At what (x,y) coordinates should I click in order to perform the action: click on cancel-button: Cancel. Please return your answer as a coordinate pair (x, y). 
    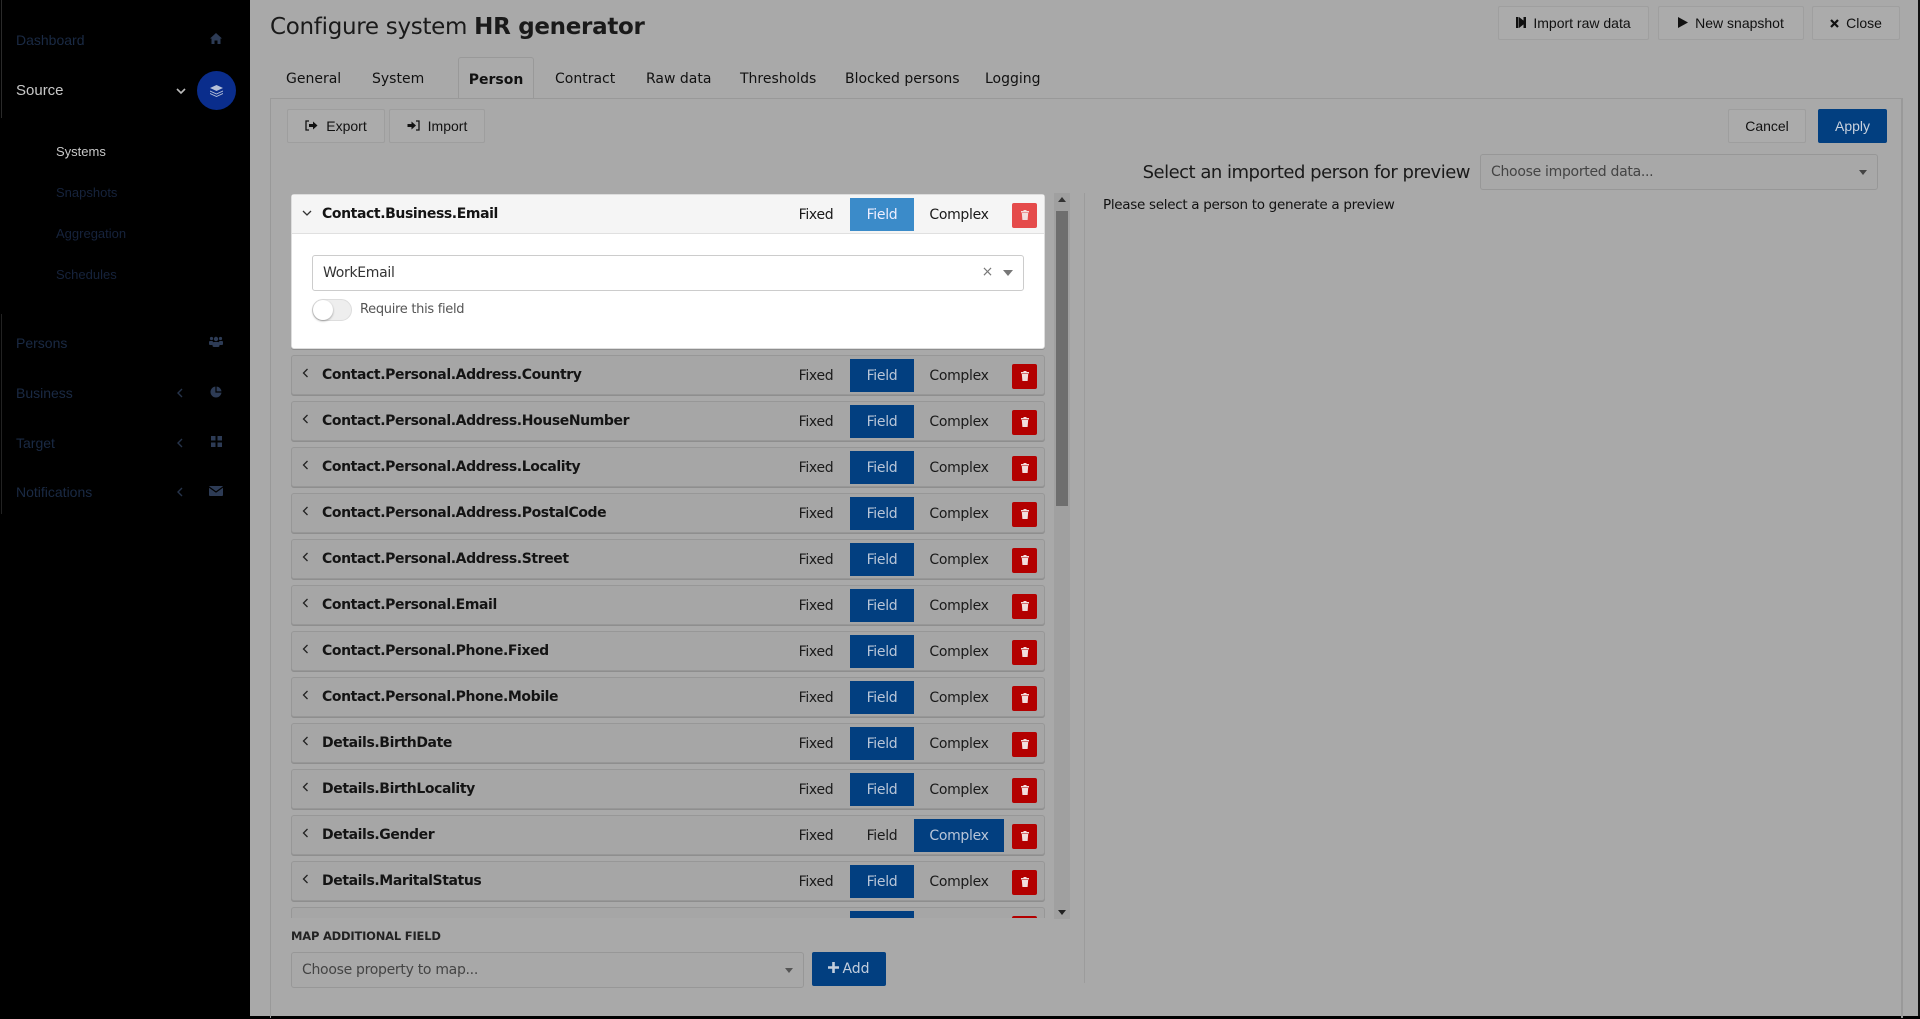
    Looking at the image, I should click on (1767, 126).